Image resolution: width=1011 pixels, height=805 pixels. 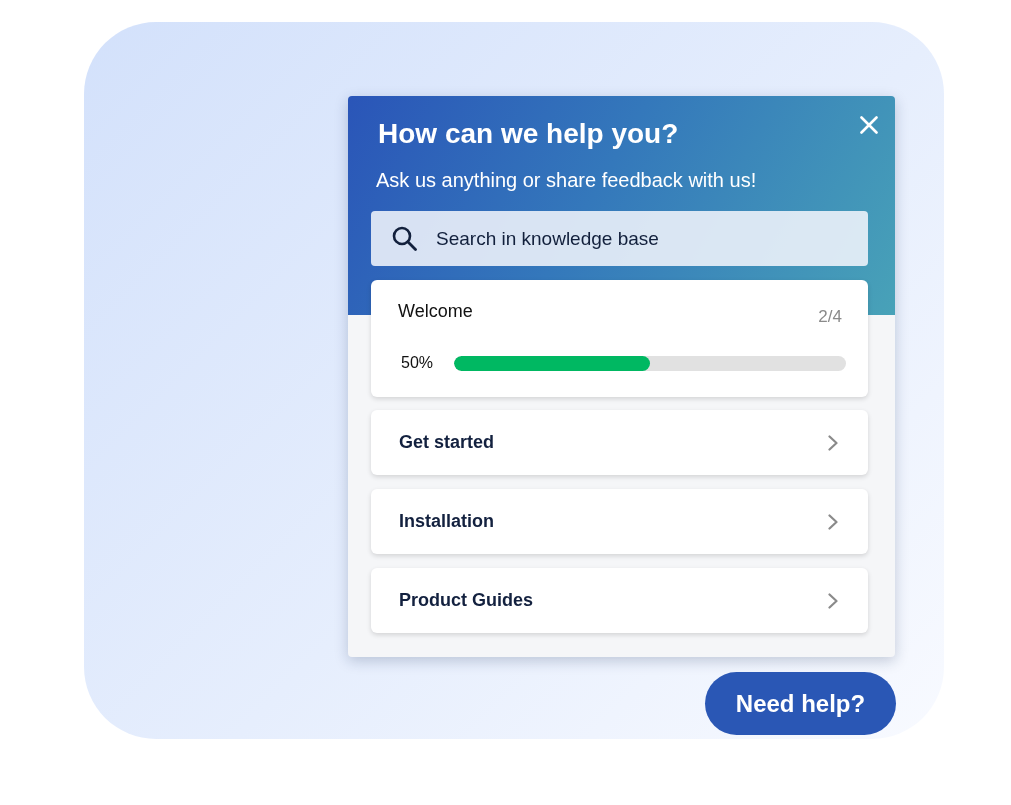 What do you see at coordinates (619, 442) in the screenshot?
I see `menu-item: Get started` at bounding box center [619, 442].